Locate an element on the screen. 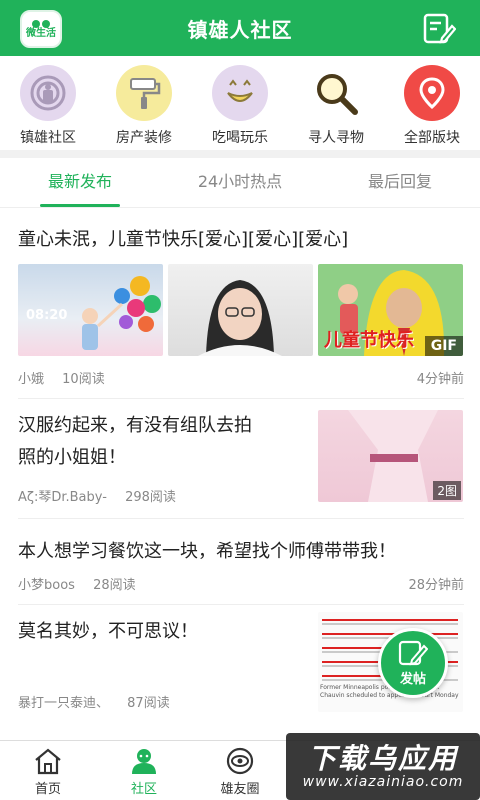 The image size is (480, 800). category-decoration: 房产装修 is located at coordinates (144, 106).